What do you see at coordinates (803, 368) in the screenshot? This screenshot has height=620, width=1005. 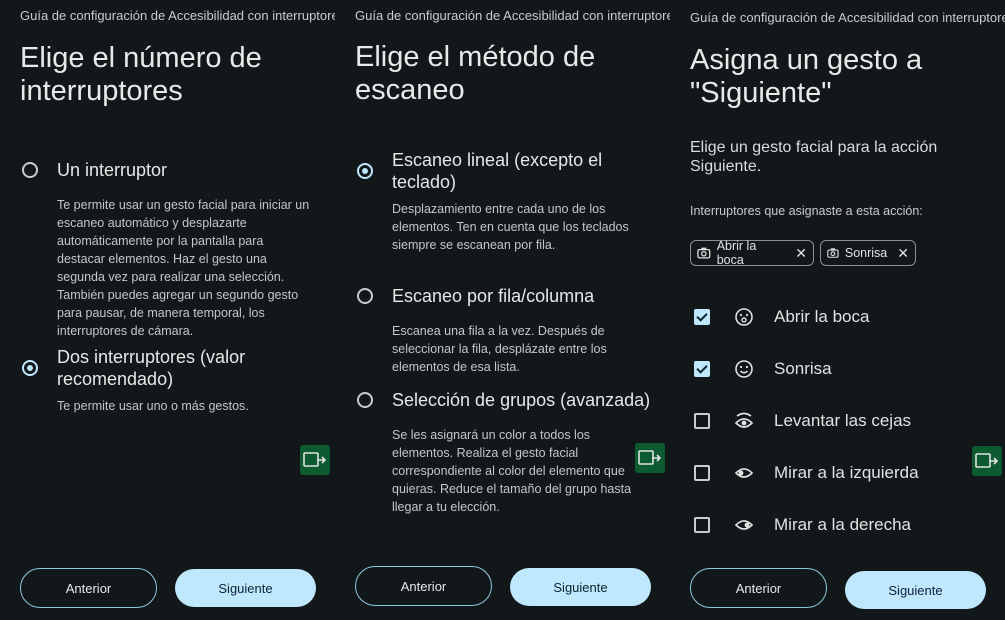 I see `gesture-label: Sonrisa` at bounding box center [803, 368].